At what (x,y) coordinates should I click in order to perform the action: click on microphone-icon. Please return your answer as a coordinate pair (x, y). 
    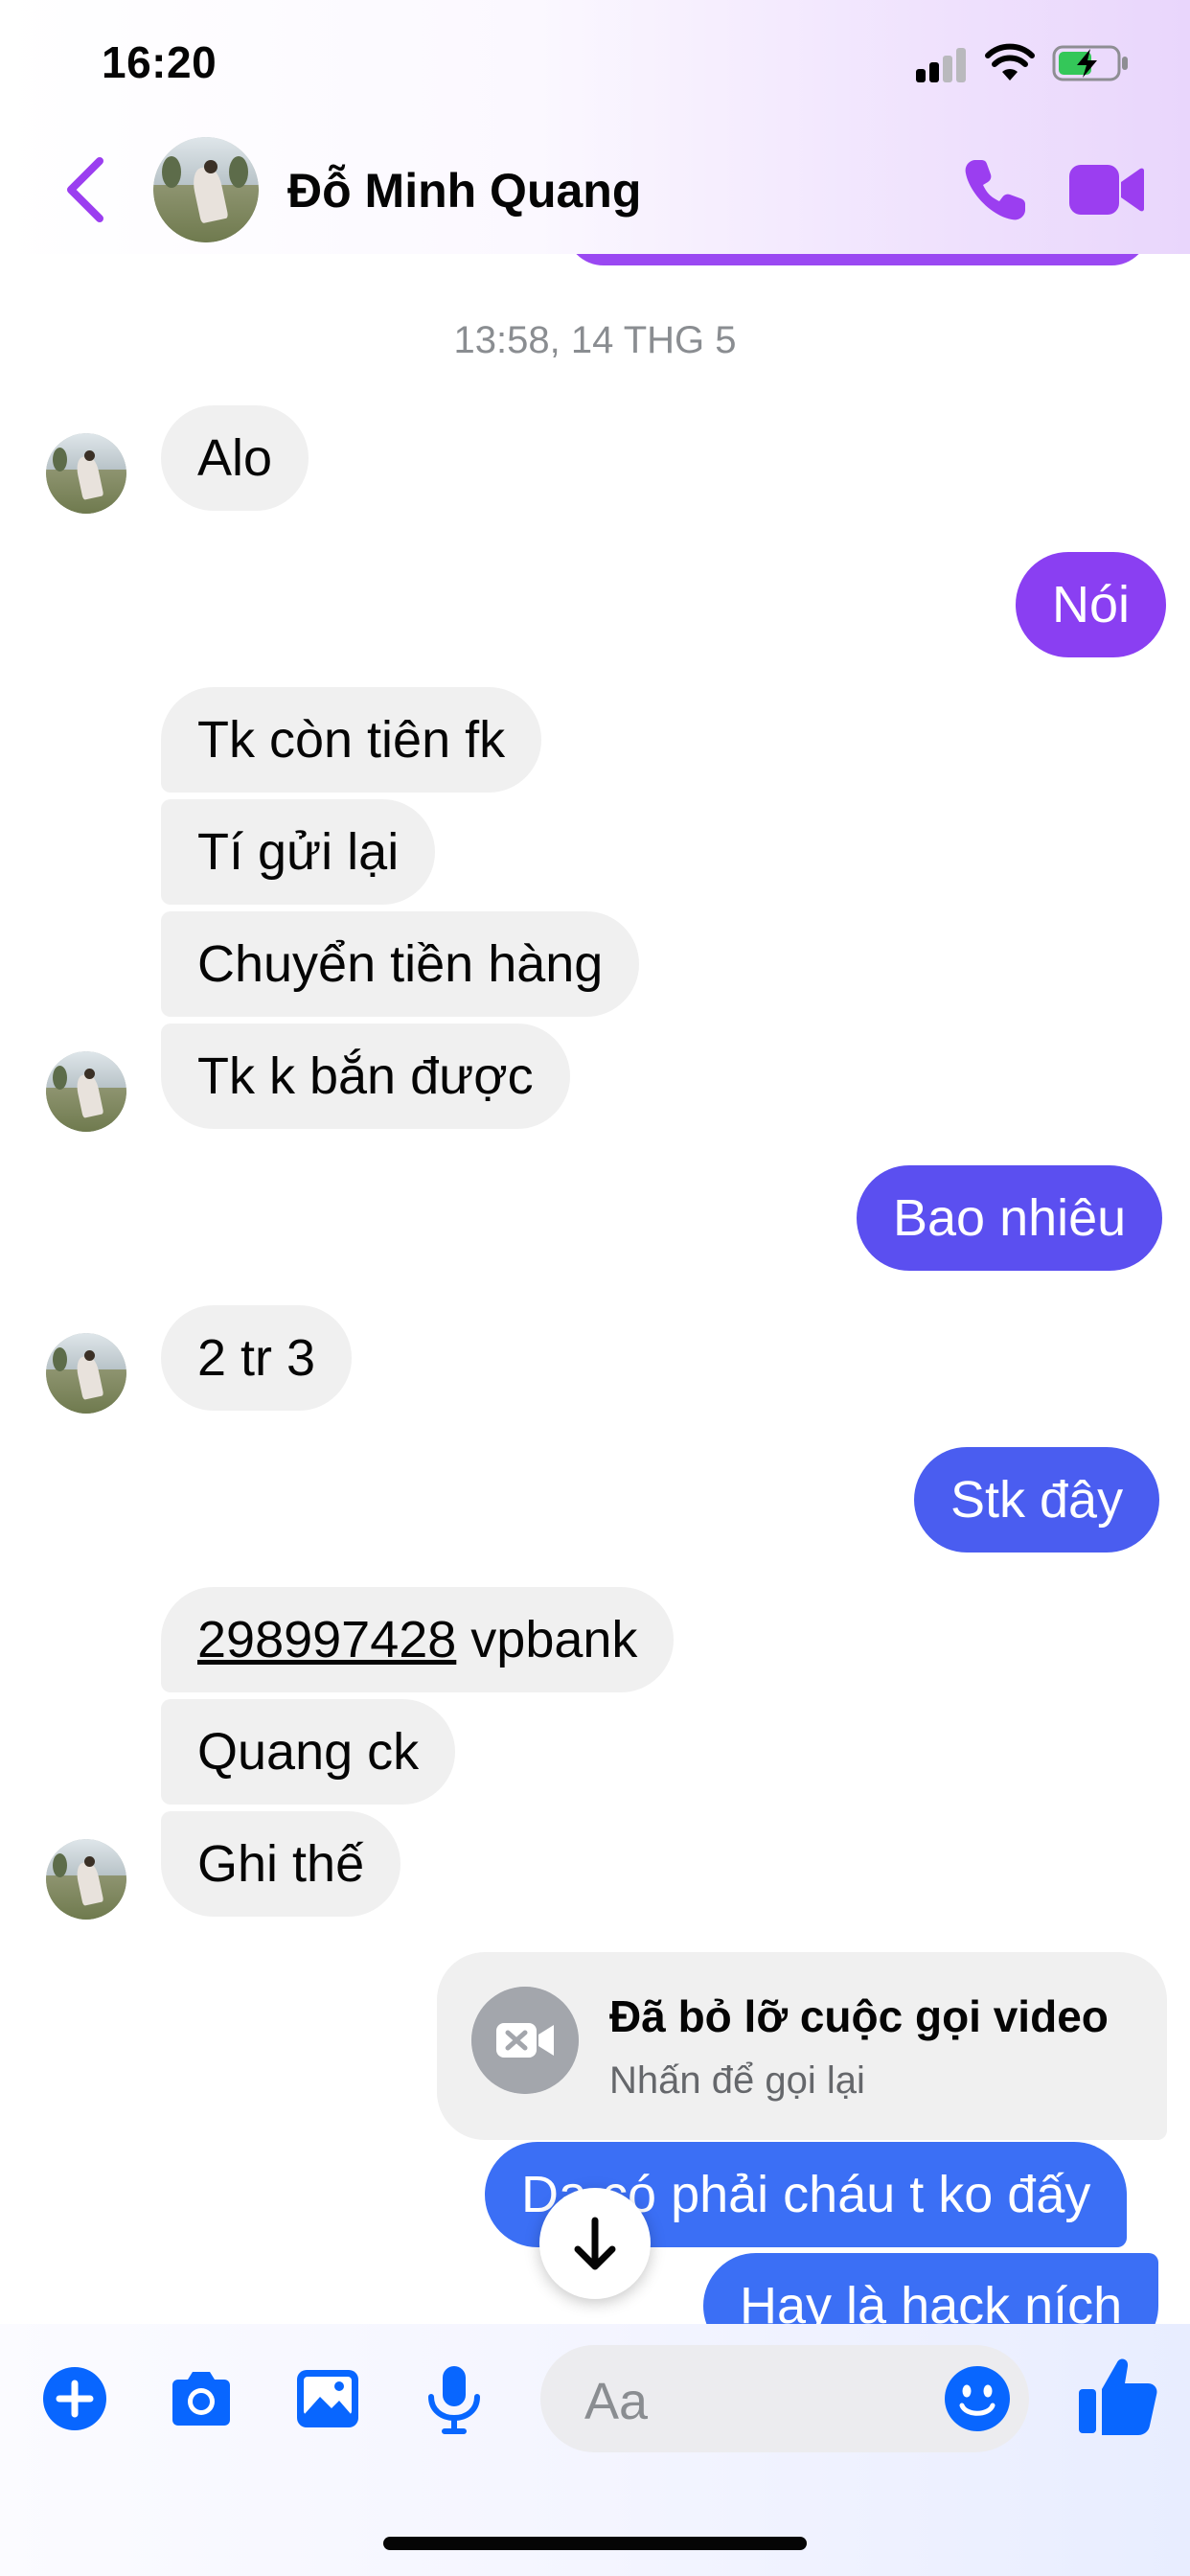
    Looking at the image, I should click on (454, 2398).